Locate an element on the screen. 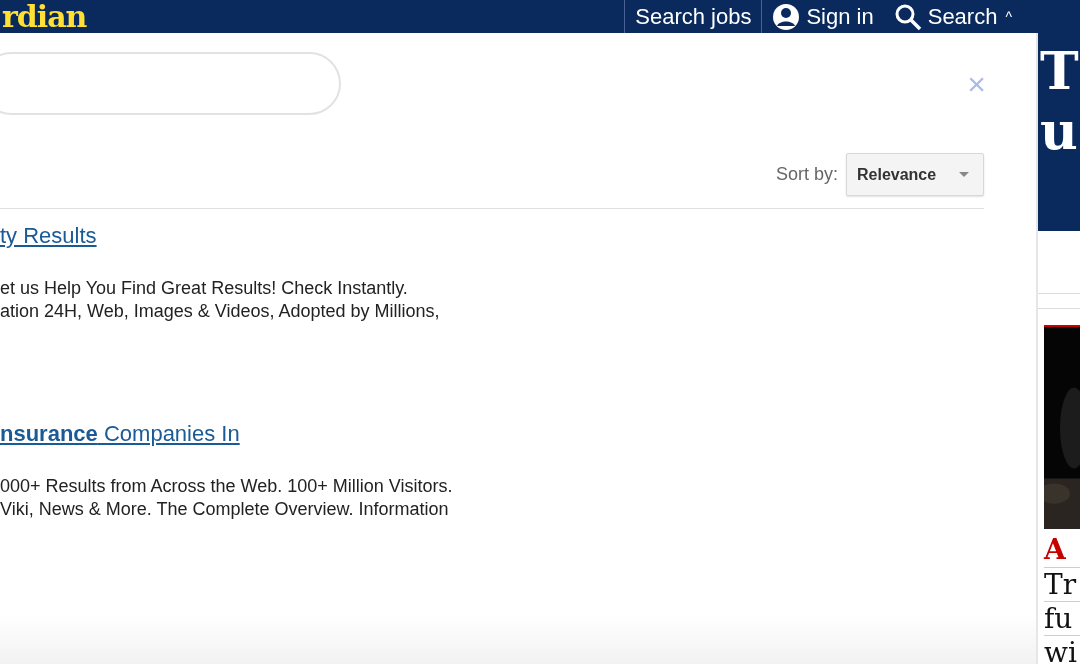 The width and height of the screenshot is (1080, 664). sort-dropdown: Relevance is located at coordinates (915, 174).